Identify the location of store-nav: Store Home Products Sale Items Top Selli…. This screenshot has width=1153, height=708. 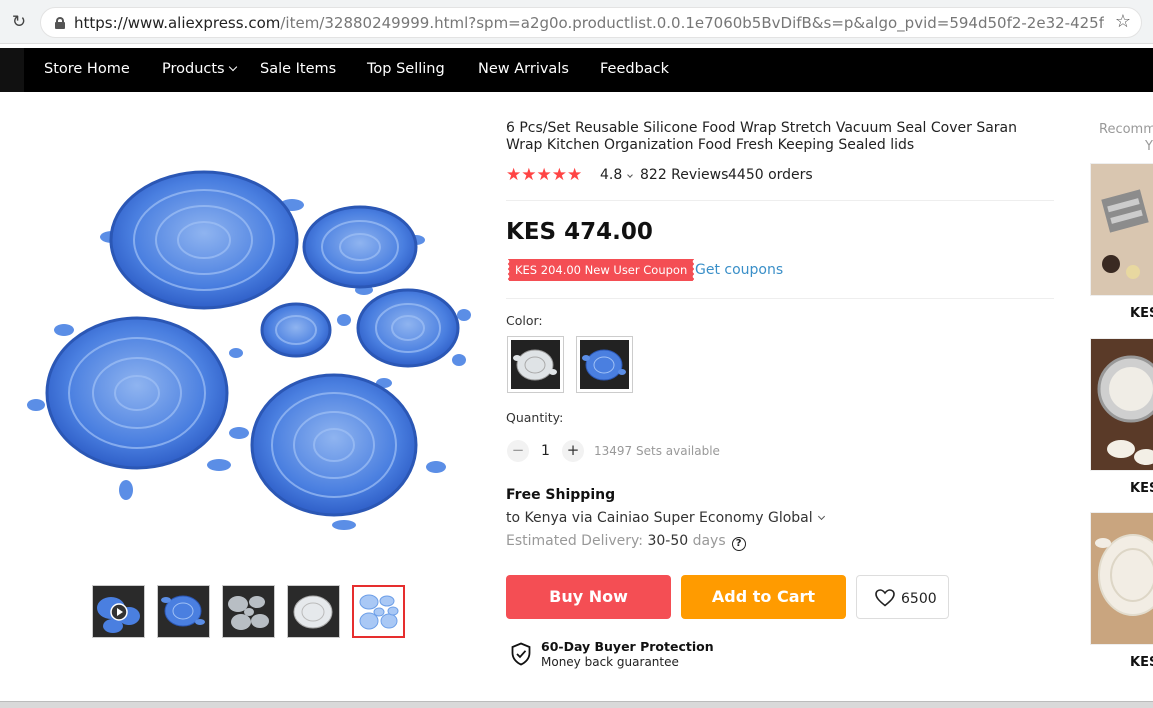
(576, 70).